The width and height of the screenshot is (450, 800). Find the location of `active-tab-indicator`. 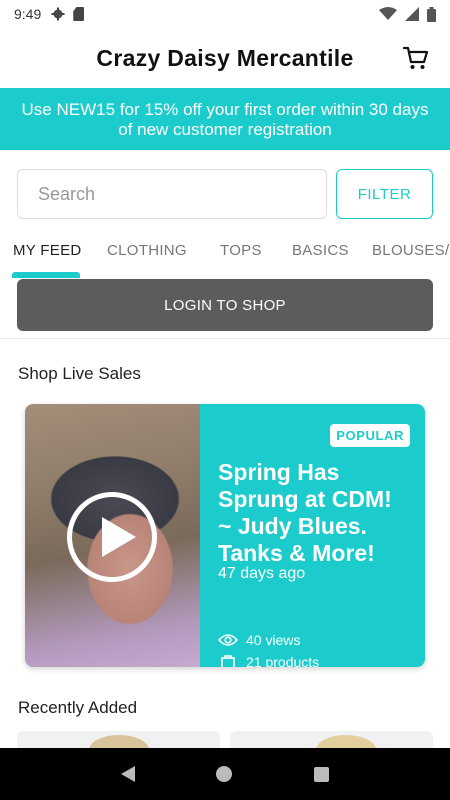

active-tab-indicator is located at coordinates (46, 275).